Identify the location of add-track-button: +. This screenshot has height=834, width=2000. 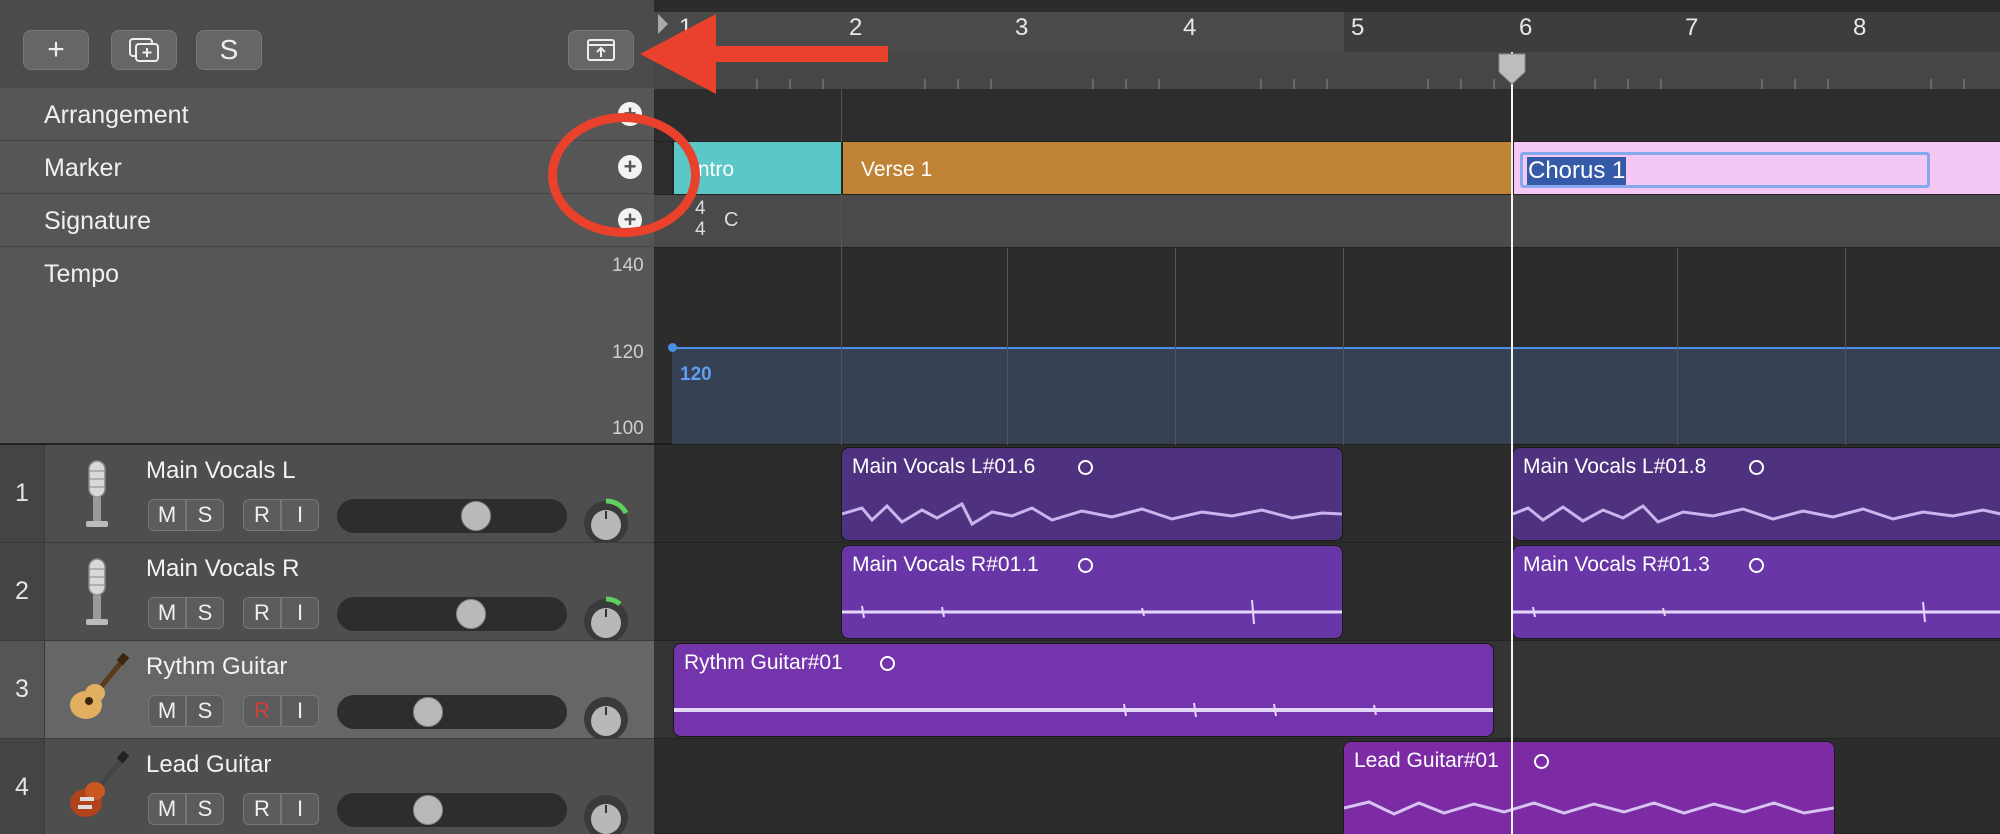
(56, 50).